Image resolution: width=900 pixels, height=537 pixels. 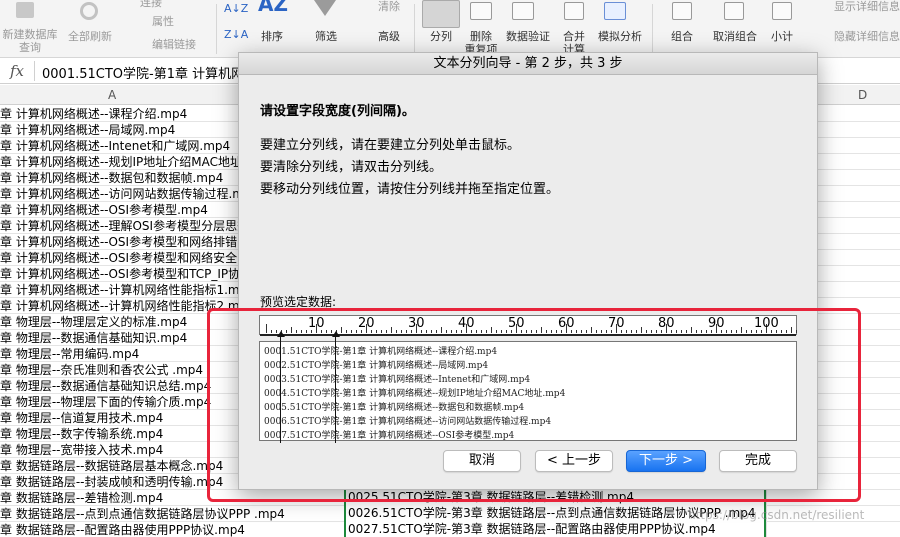 What do you see at coordinates (441, 14) in the screenshot?
I see `text-to-columns-icon` at bounding box center [441, 14].